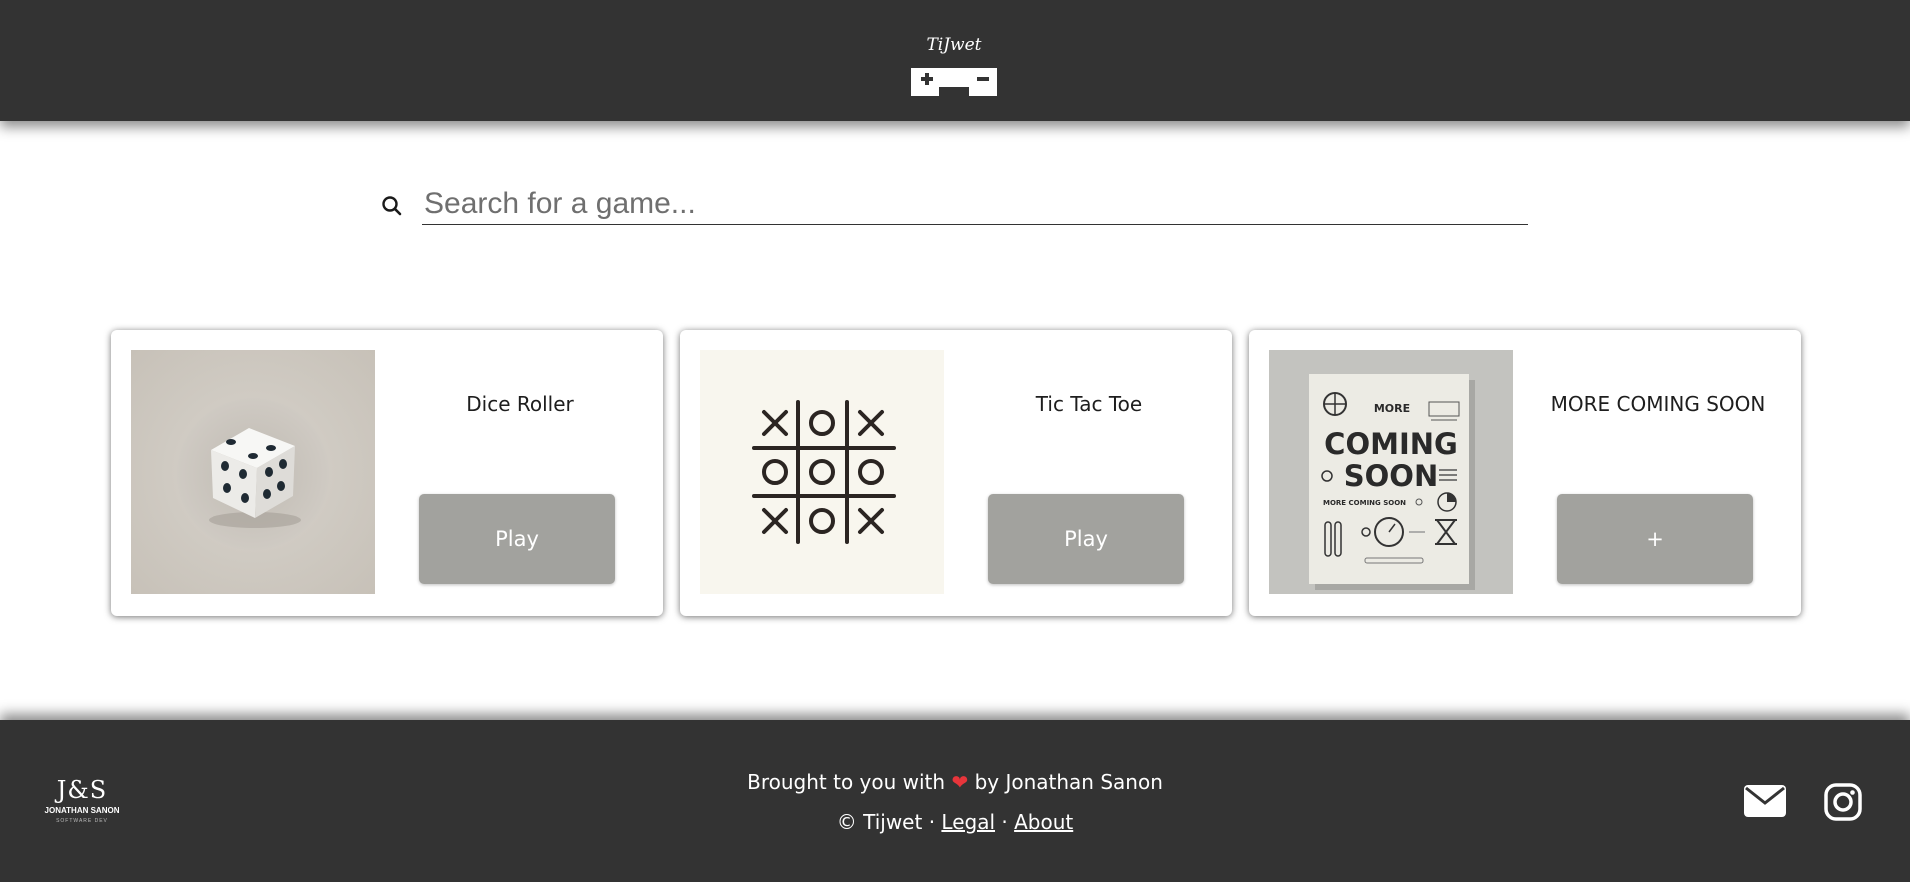 This screenshot has width=1910, height=882. What do you see at coordinates (953, 45) in the screenshot?
I see `logo-text: TiJwet` at bounding box center [953, 45].